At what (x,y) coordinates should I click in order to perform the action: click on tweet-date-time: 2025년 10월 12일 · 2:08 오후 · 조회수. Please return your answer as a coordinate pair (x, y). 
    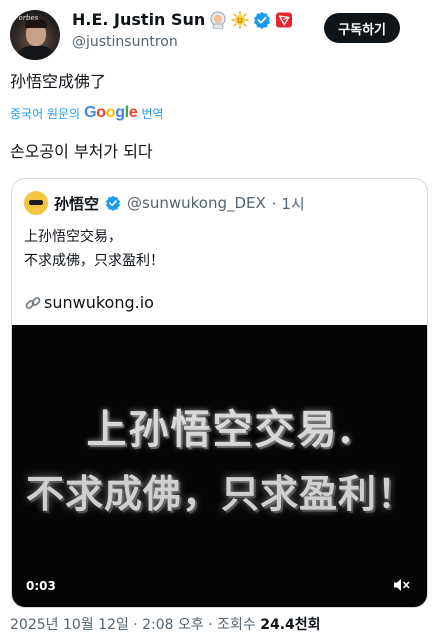
    Looking at the image, I should click on (133, 625).